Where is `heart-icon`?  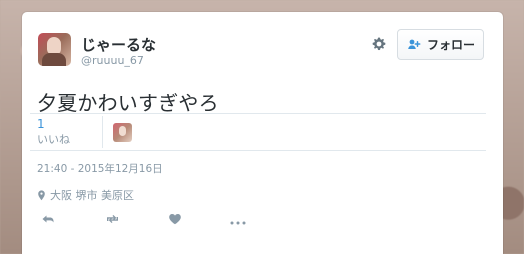 heart-icon is located at coordinates (175, 219).